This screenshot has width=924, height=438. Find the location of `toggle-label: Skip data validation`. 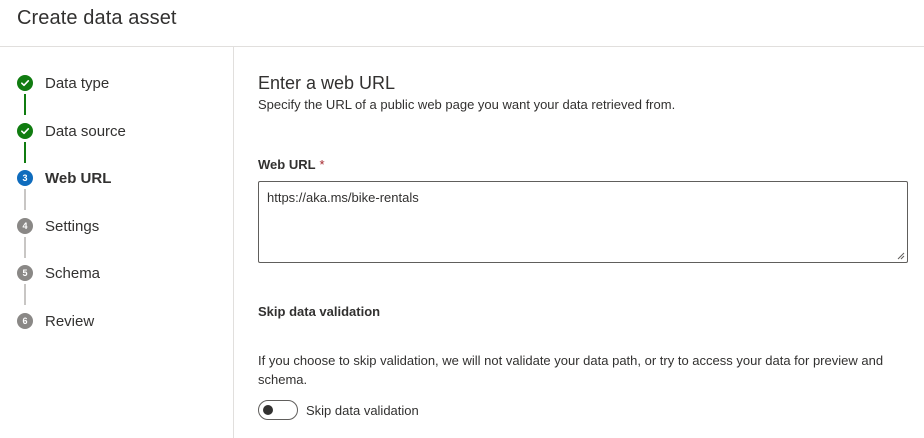

toggle-label: Skip data validation is located at coordinates (362, 410).